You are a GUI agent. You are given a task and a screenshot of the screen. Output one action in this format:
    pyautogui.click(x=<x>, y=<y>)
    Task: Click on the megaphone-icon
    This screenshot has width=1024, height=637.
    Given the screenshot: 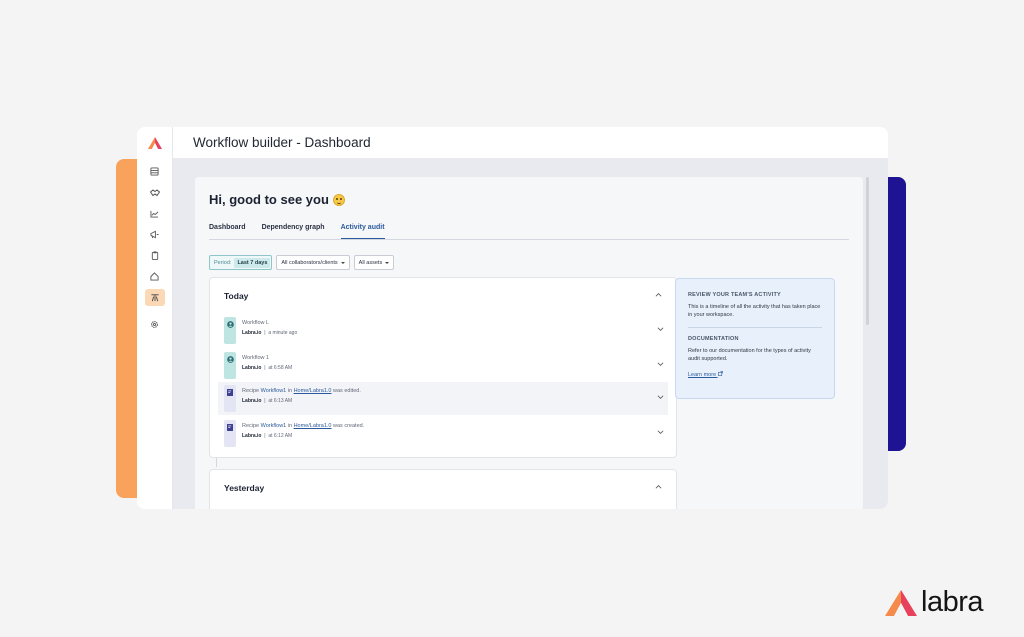 What is the action you would take?
    pyautogui.click(x=154, y=234)
    